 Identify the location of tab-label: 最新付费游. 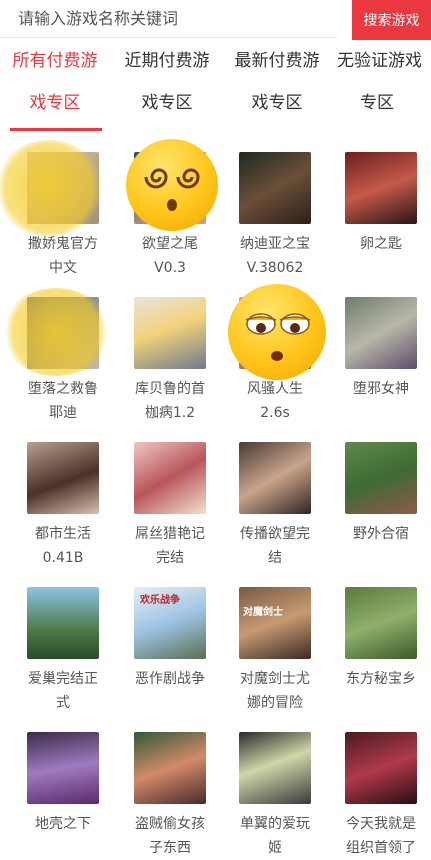
(277, 61).